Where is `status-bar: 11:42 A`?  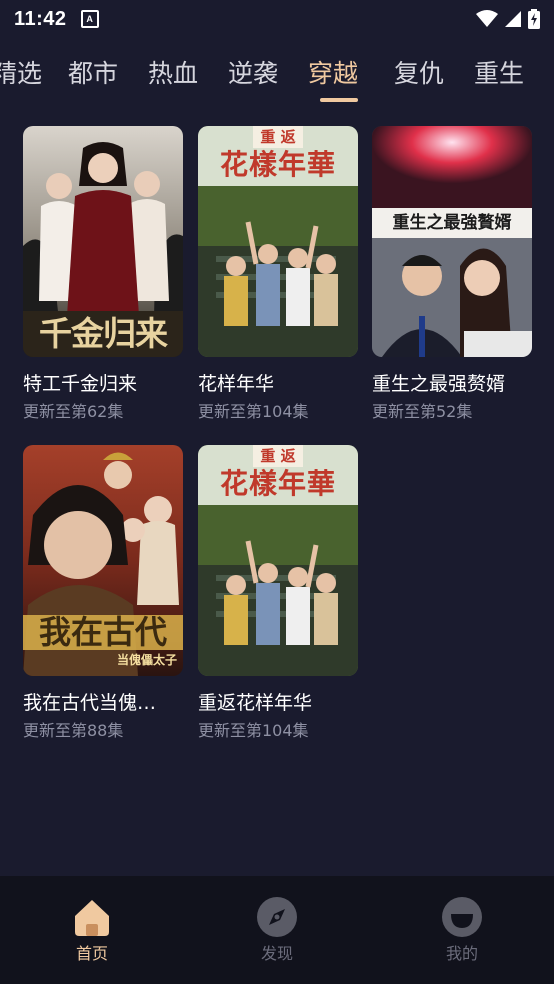
status-bar: 11:42 A is located at coordinates (277, 19).